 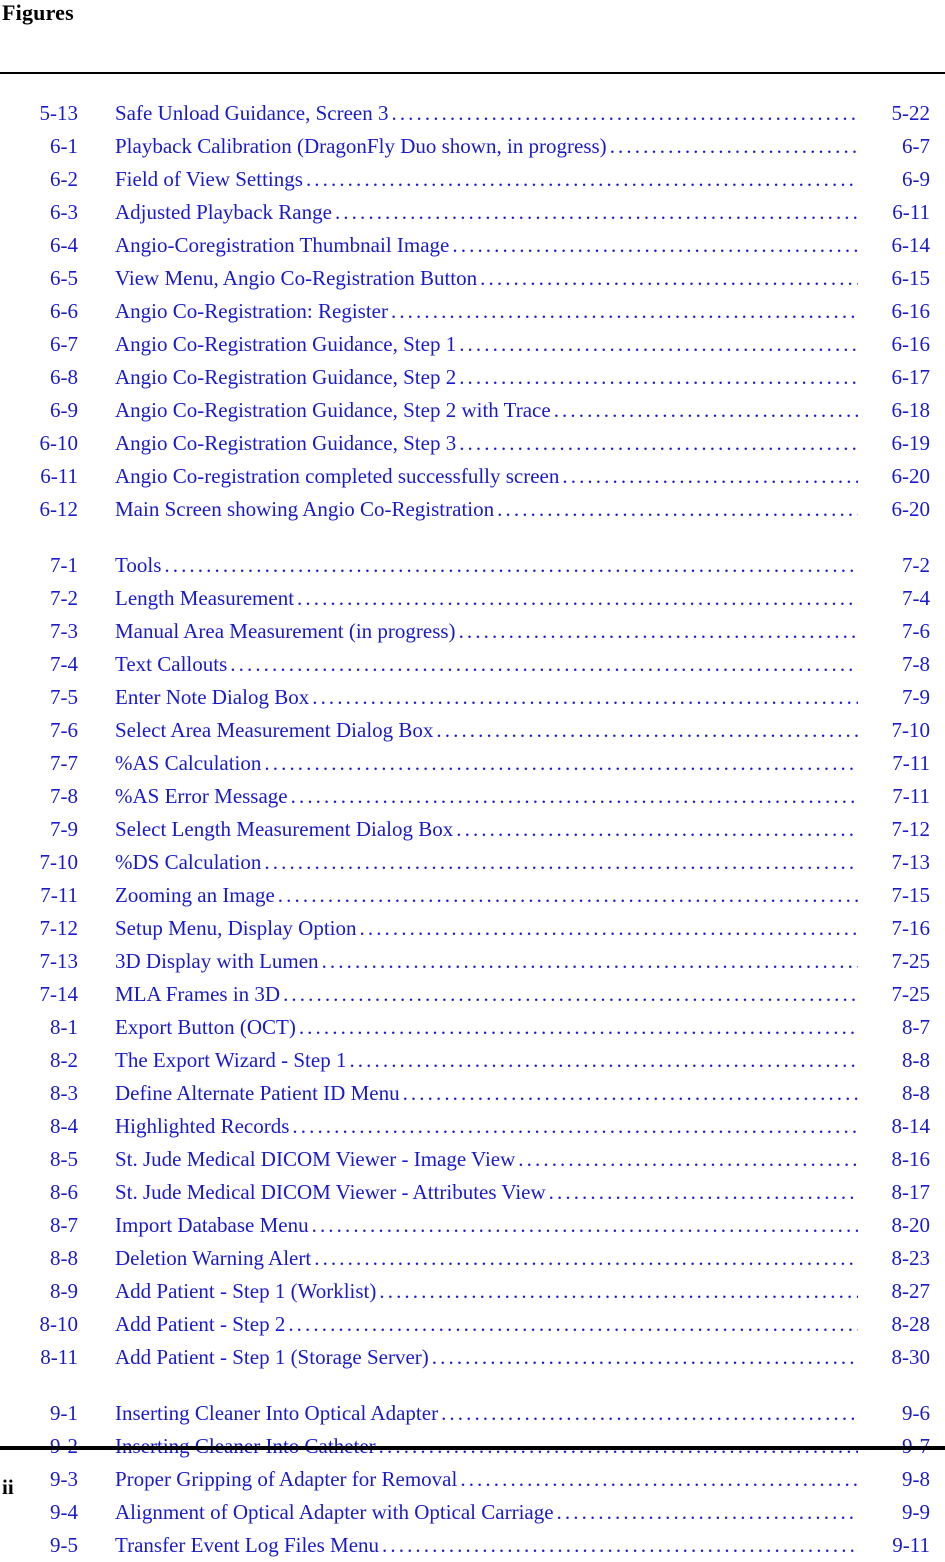 What do you see at coordinates (901, 664) in the screenshot?
I see `figure-page-number: 7-8` at bounding box center [901, 664].